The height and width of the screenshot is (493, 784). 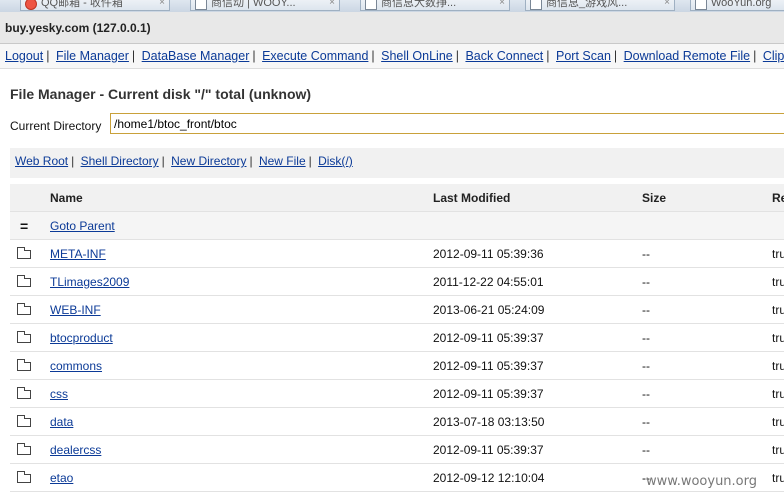 I want to click on browser-tab: 商信息大数挣... ×, so click(x=435, y=5).